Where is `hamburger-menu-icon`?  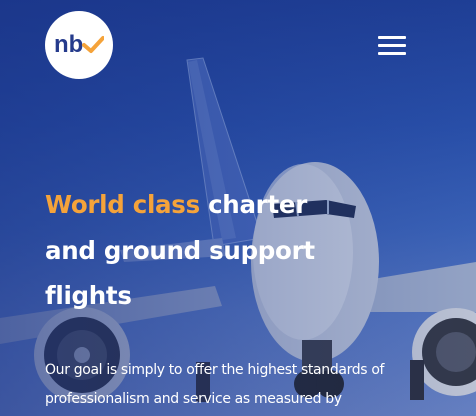
hamburger-menu-icon is located at coordinates (392, 45).